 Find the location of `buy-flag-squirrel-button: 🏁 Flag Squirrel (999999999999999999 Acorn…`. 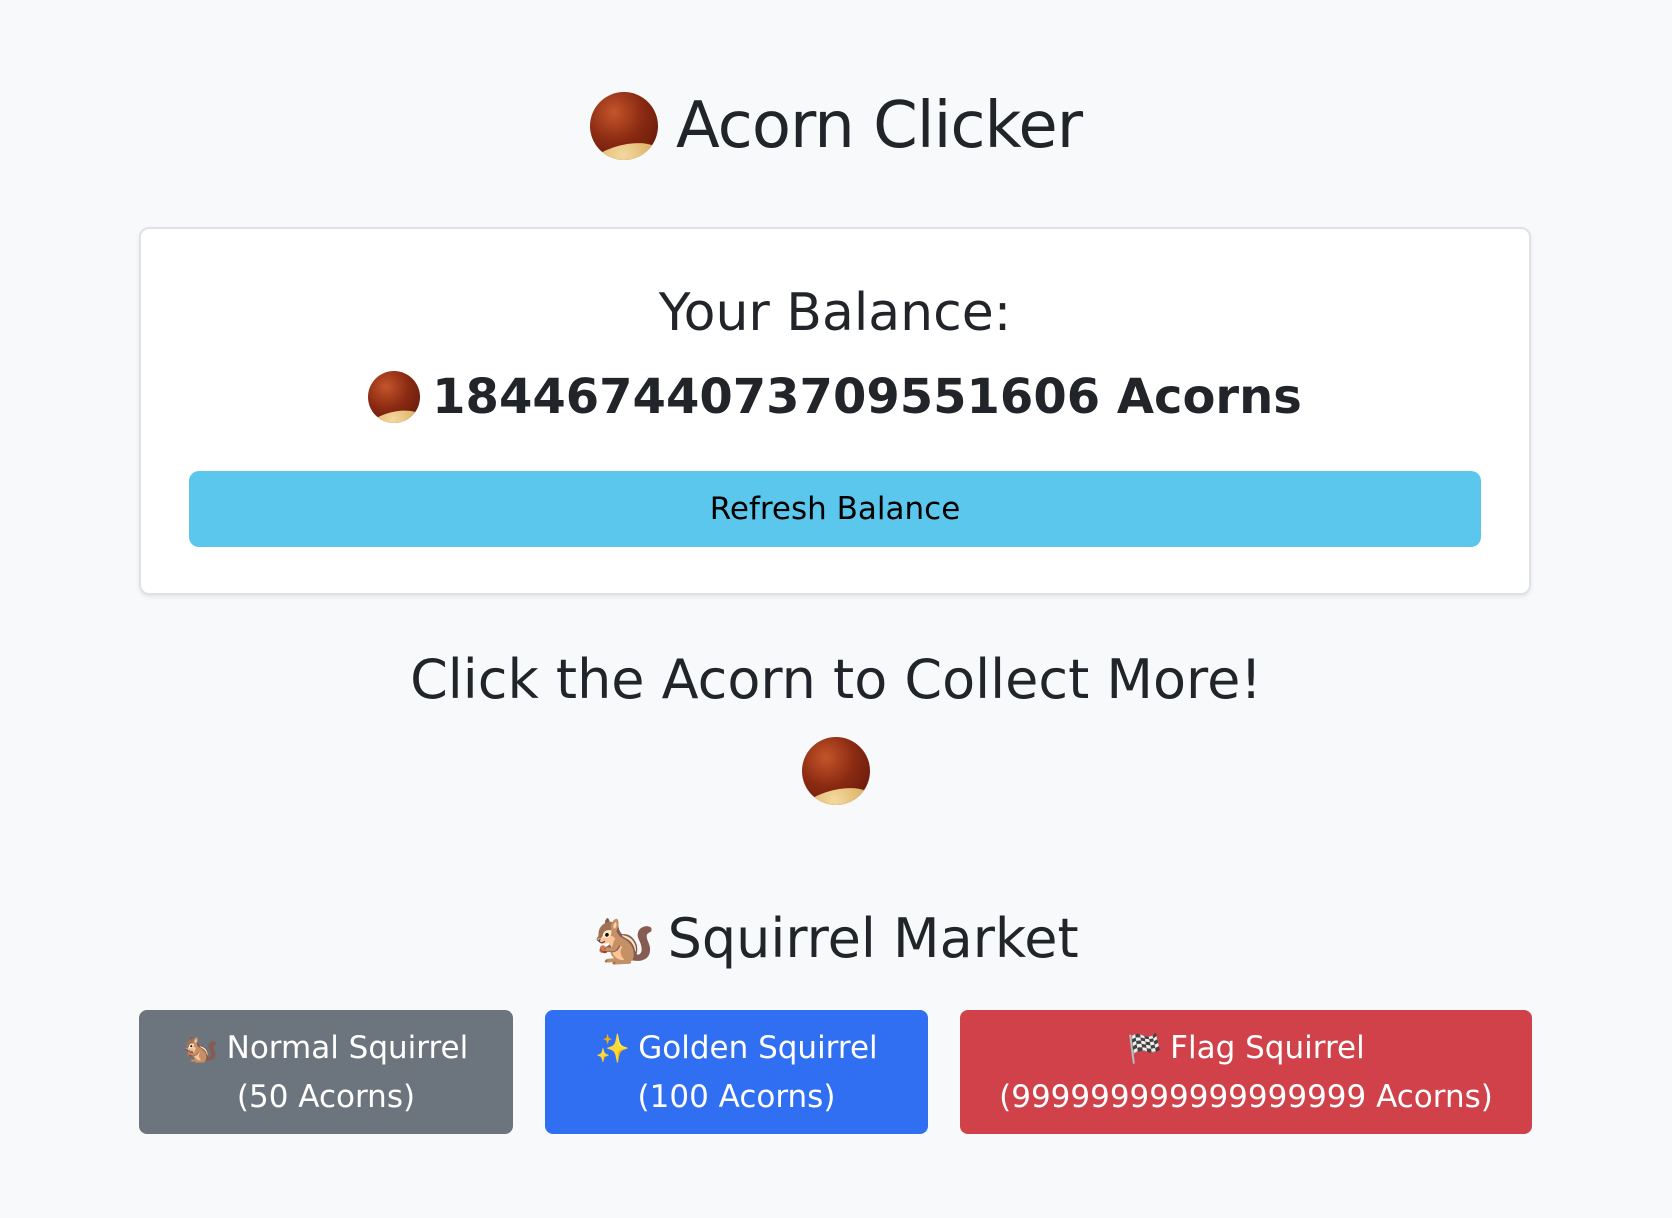

buy-flag-squirrel-button: 🏁 Flag Squirrel (999999999999999999 Acorn… is located at coordinates (1246, 1072).